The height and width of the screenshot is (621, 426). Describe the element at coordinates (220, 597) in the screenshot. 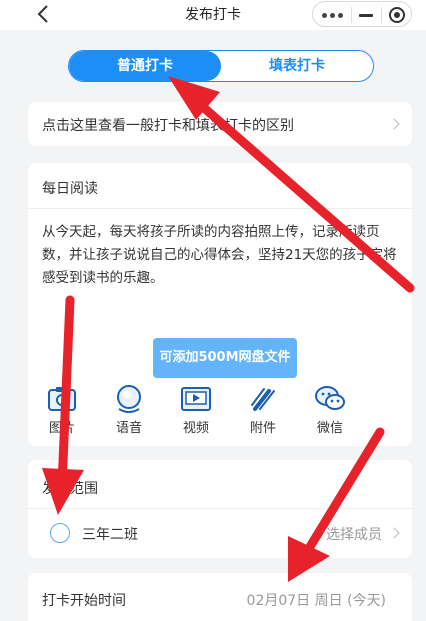

I see `start-time-row: 打卡开始时间 02月07日 周日 (今天)` at that location.